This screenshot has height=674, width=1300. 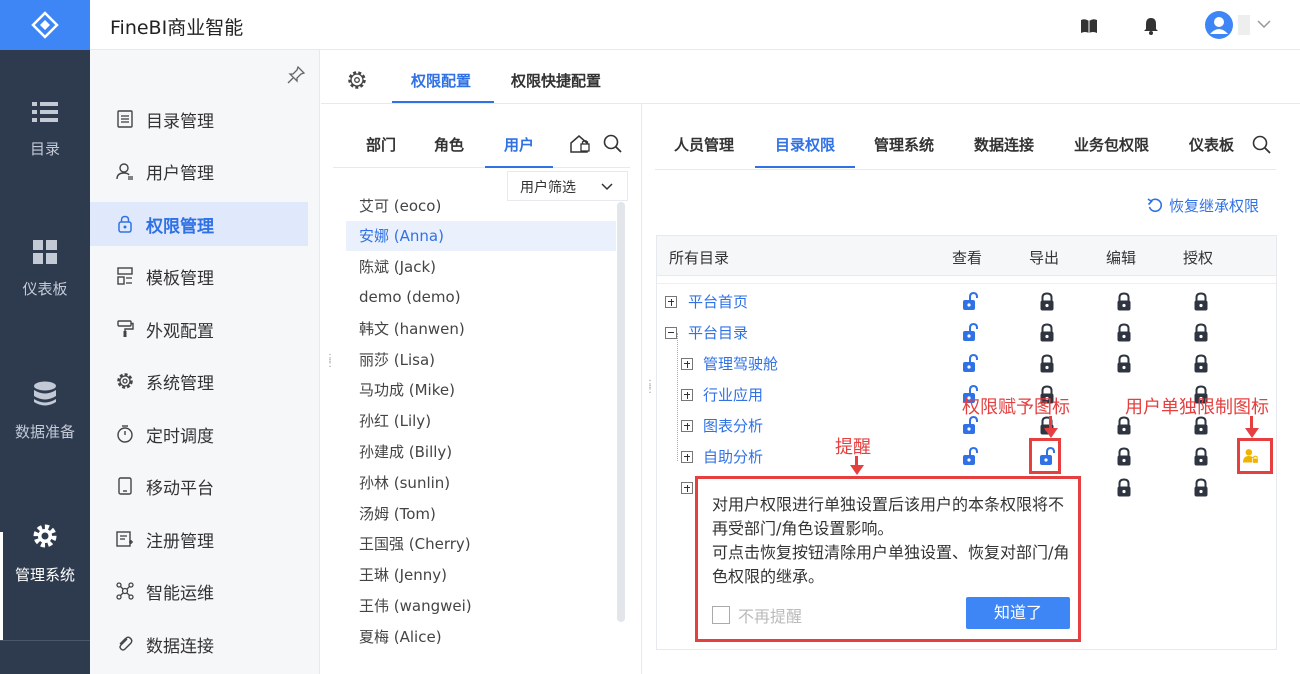 I want to click on menu-item-schedule: 定时调度, so click(x=199, y=434).